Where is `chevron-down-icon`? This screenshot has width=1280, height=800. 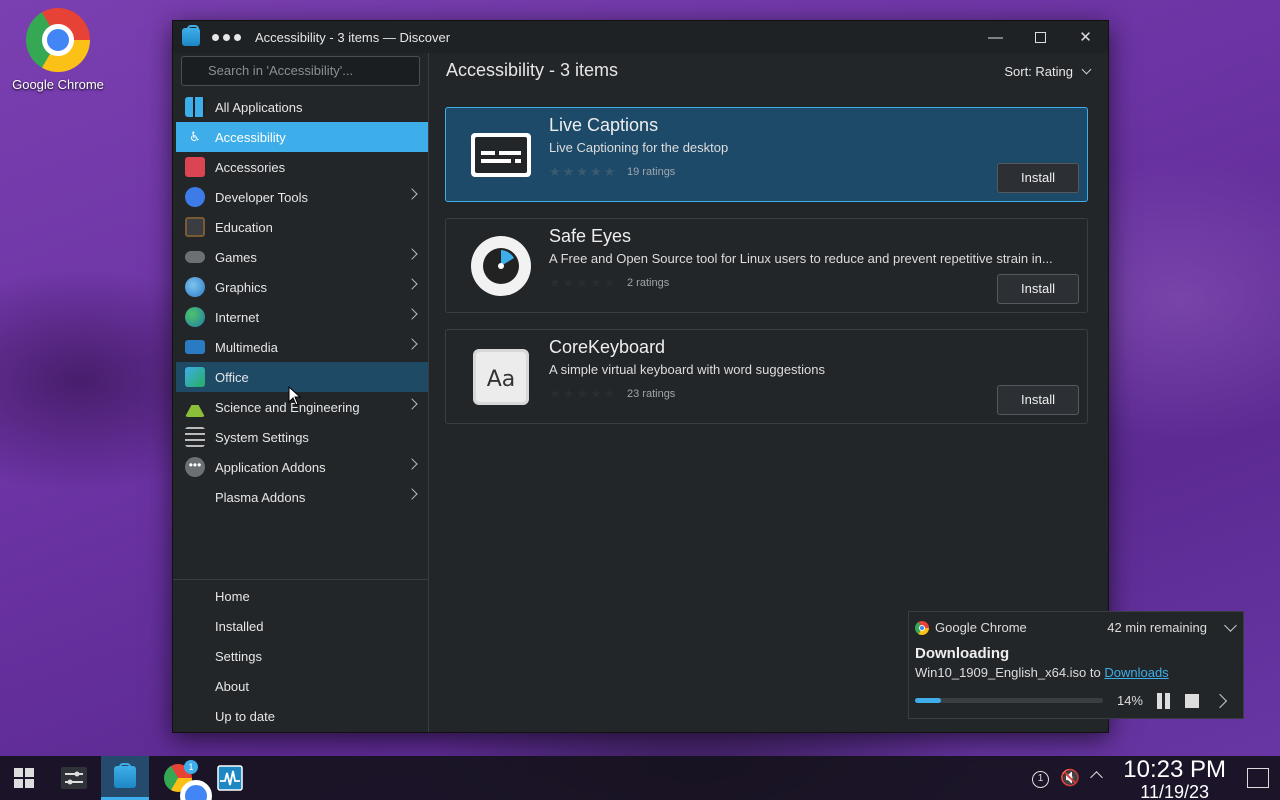 chevron-down-icon is located at coordinates (1086, 69).